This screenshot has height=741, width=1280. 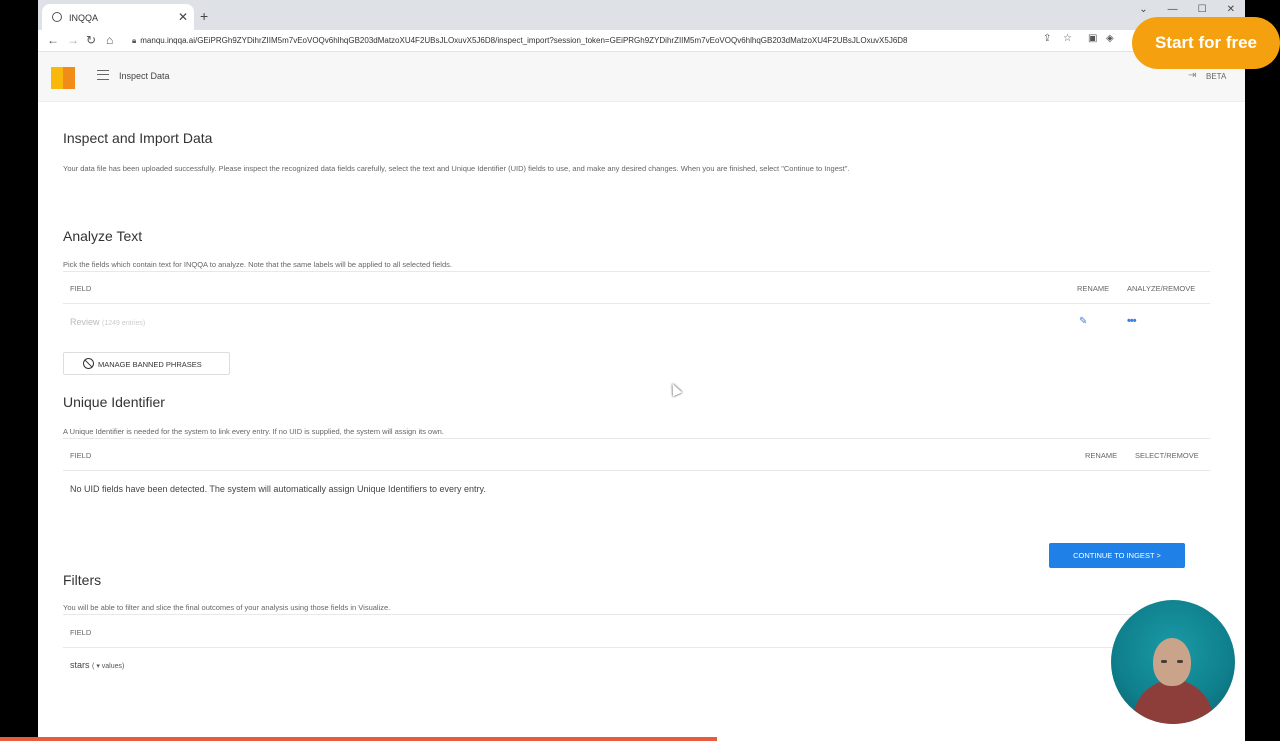 What do you see at coordinates (1216, 76) in the screenshot?
I see `beta-badge: BETA` at bounding box center [1216, 76].